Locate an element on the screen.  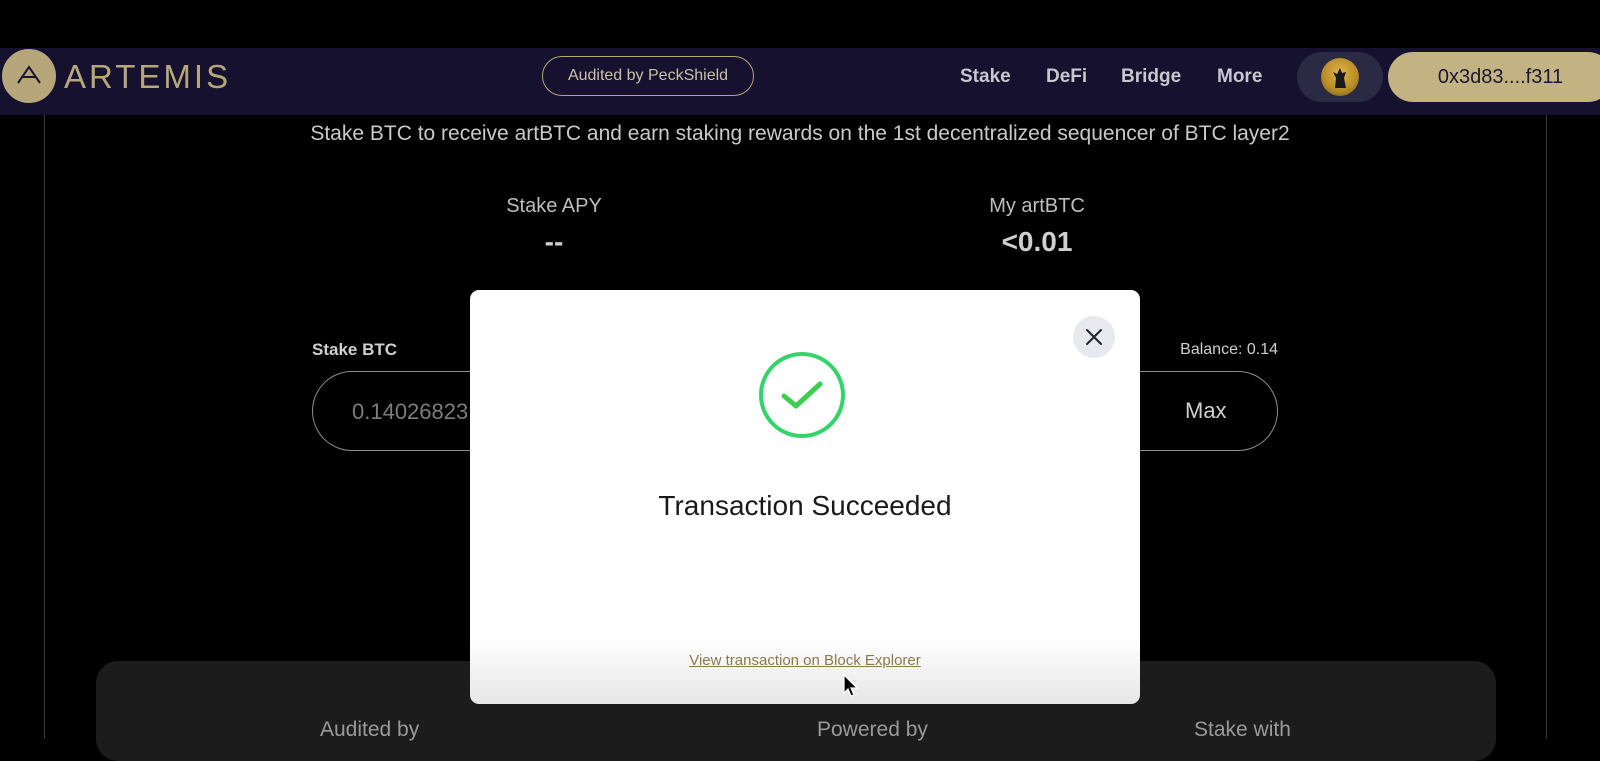
close-button is located at coordinates (1094, 337).